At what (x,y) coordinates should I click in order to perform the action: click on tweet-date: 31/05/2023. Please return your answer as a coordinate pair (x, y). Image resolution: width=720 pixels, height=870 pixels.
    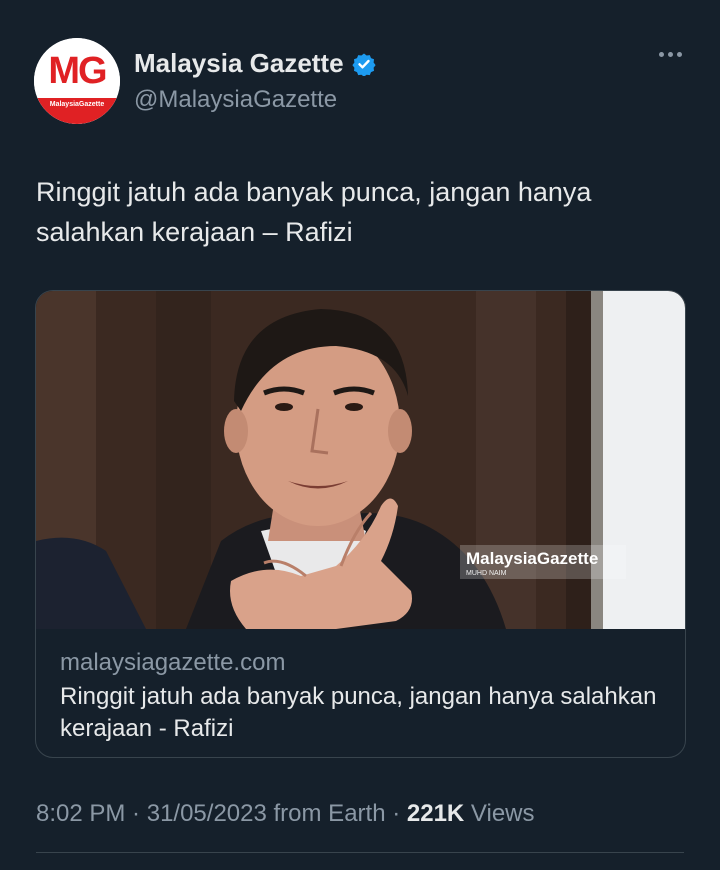
    Looking at the image, I should click on (207, 813).